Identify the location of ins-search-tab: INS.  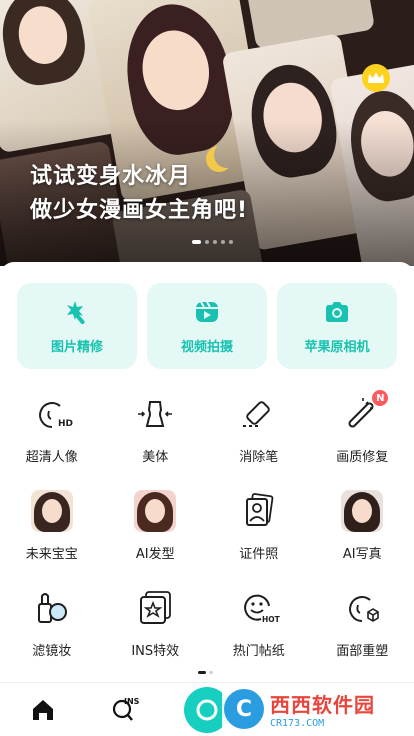
(125, 710).